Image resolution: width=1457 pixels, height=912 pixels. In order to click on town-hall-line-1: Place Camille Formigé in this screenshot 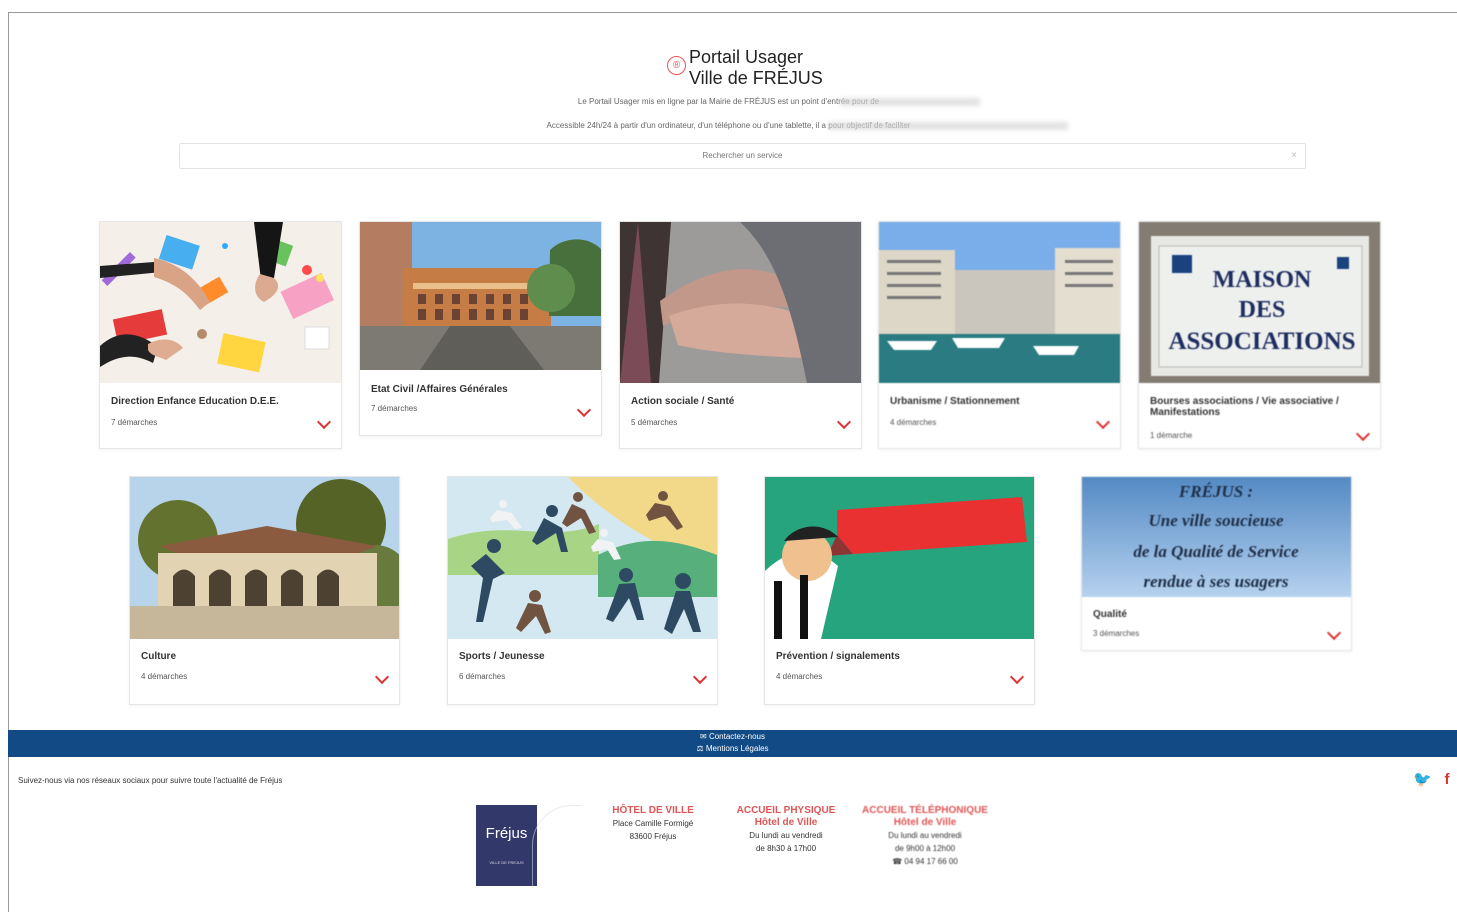, I will do `click(653, 823)`.